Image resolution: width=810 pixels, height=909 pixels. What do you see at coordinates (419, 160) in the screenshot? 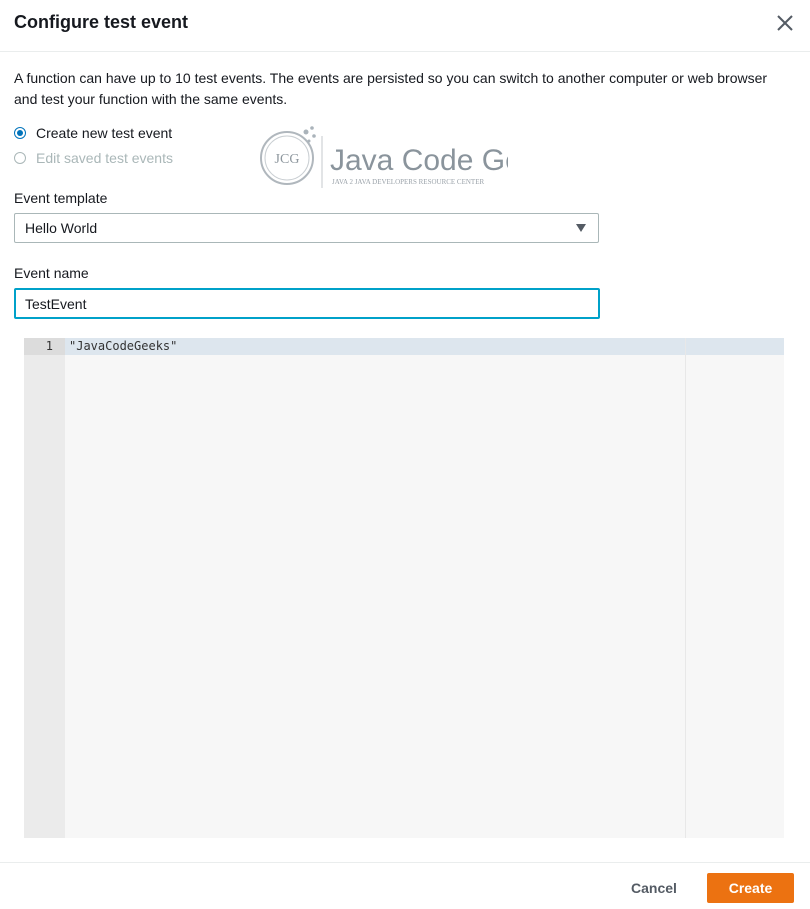
I see `svg-text: Java Code Geeks` at bounding box center [419, 160].